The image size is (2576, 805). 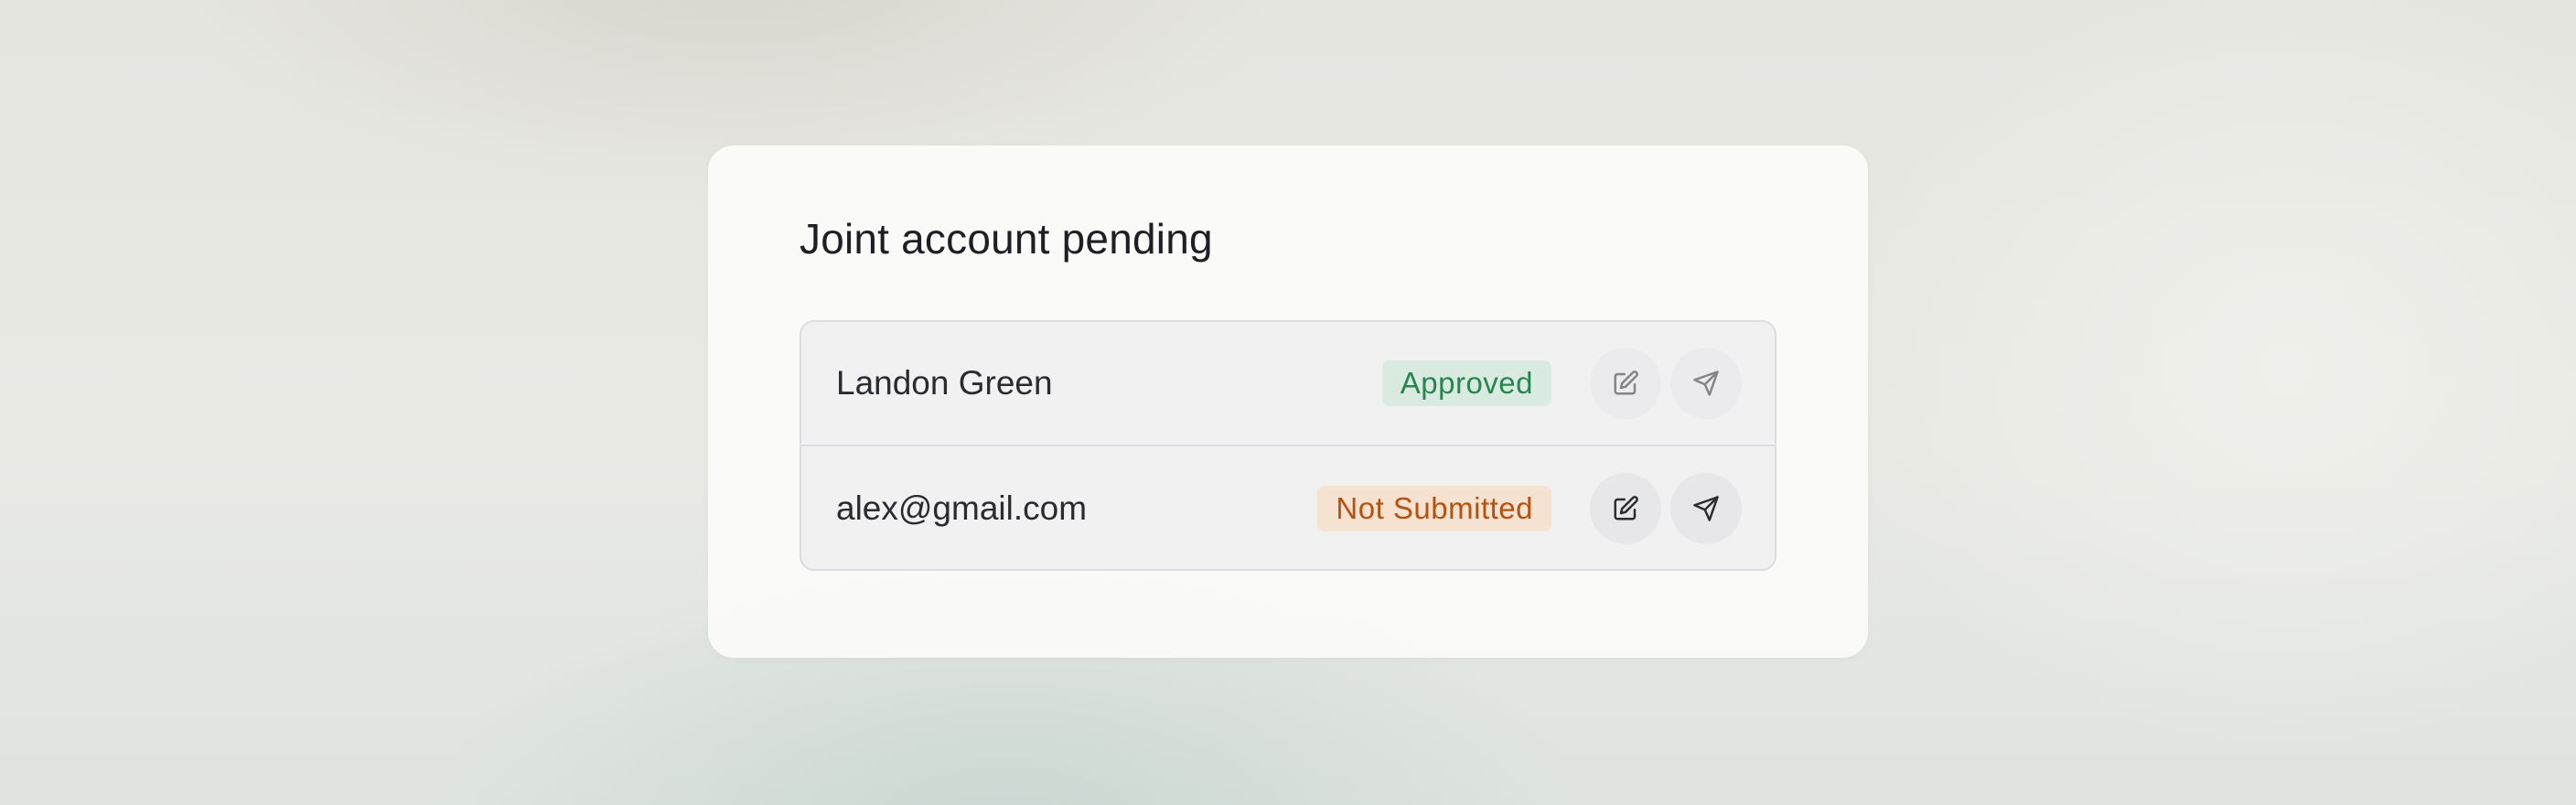 I want to click on applicant-email: alex@gmail.com, so click(x=962, y=508).